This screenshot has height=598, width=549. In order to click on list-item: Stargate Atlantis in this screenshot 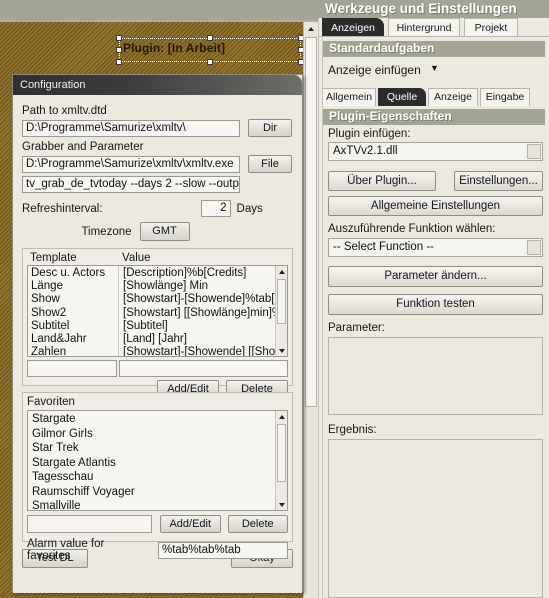, I will do `click(157, 463)`.